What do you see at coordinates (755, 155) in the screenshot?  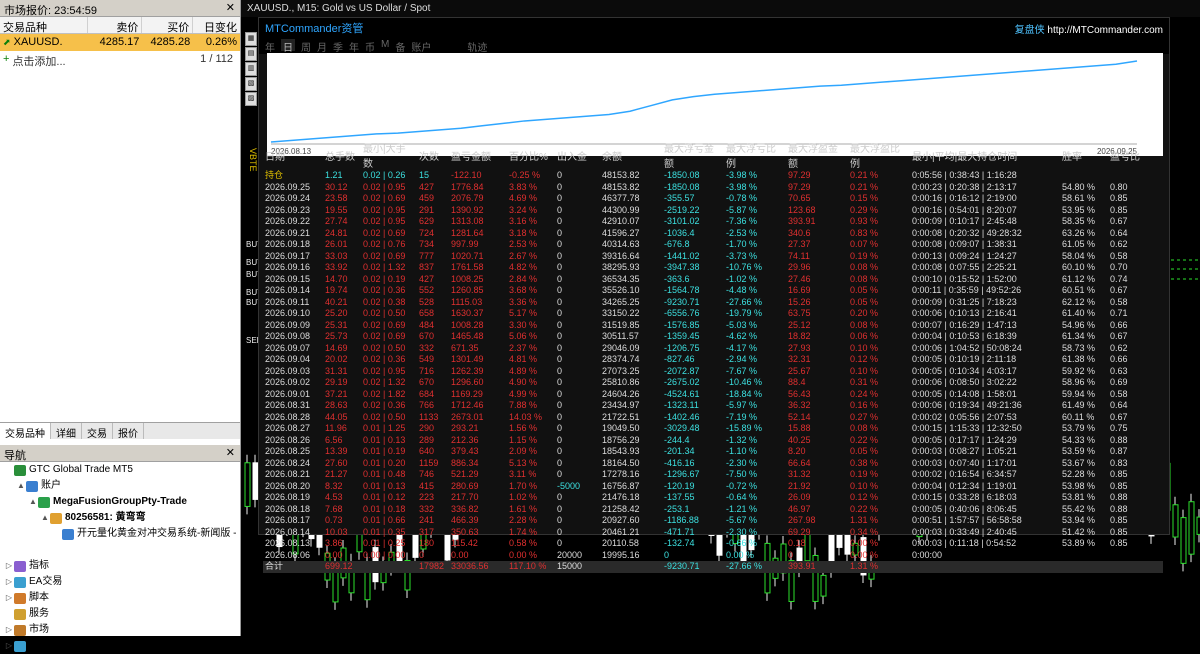 I see `col-header: 最大浮亏比例` at bounding box center [755, 155].